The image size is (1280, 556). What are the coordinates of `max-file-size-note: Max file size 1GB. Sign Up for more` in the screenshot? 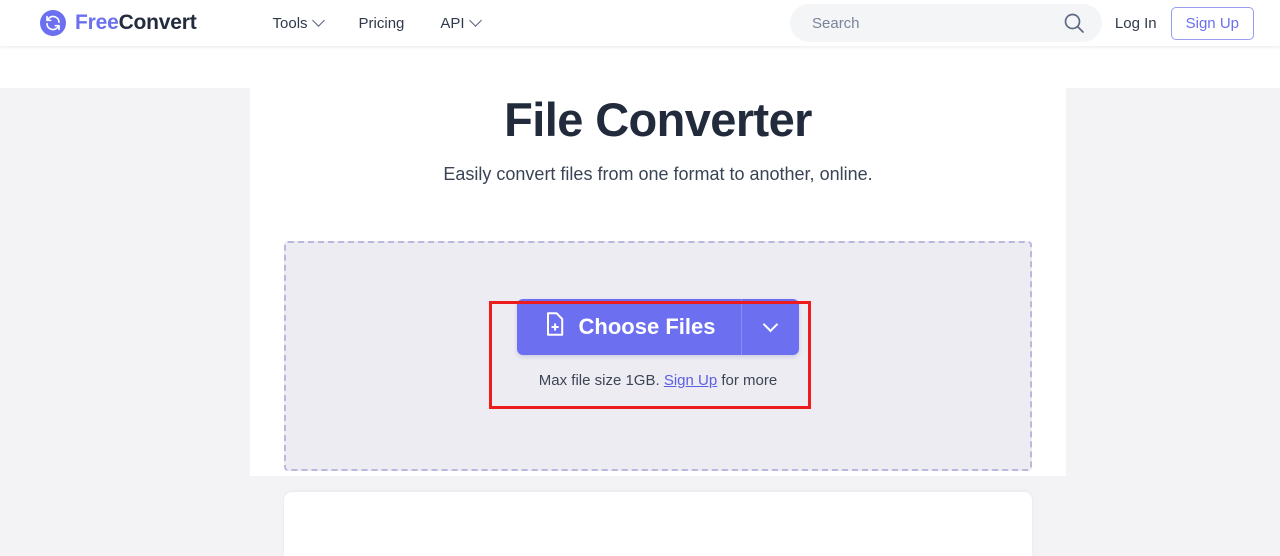 It's located at (658, 380).